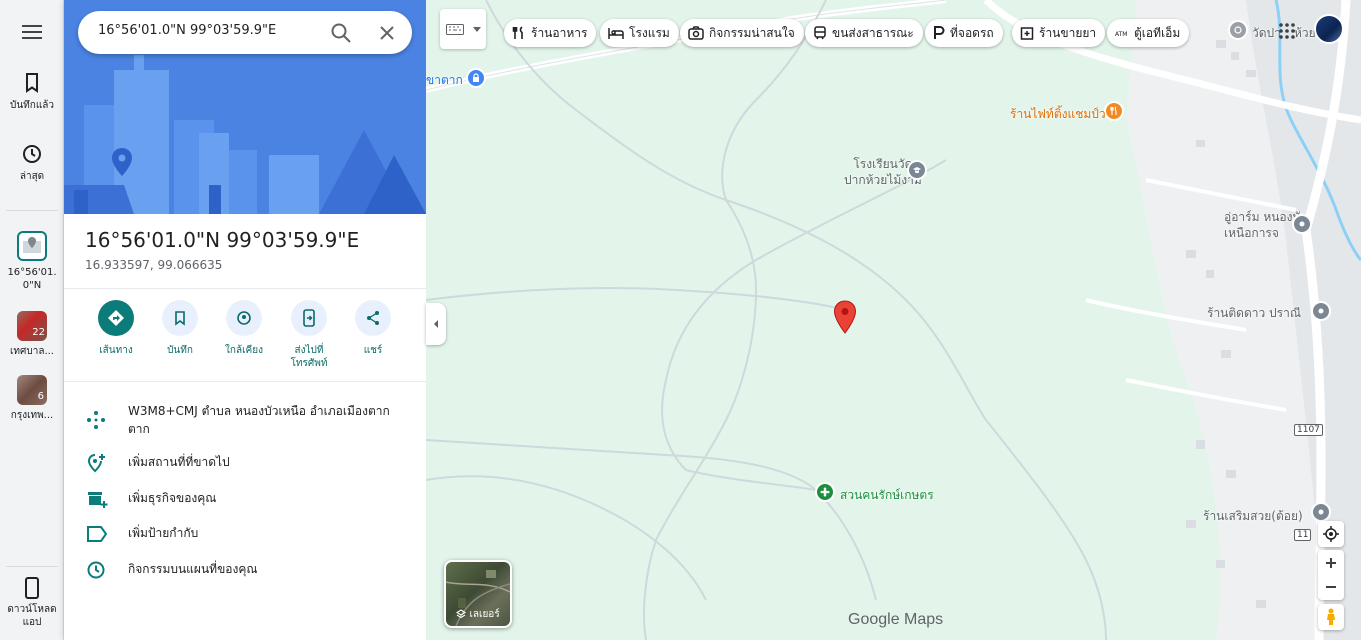  What do you see at coordinates (163, 533) in the screenshot?
I see `add-label-label: เพิ่มป้ายกำกับ` at bounding box center [163, 533].